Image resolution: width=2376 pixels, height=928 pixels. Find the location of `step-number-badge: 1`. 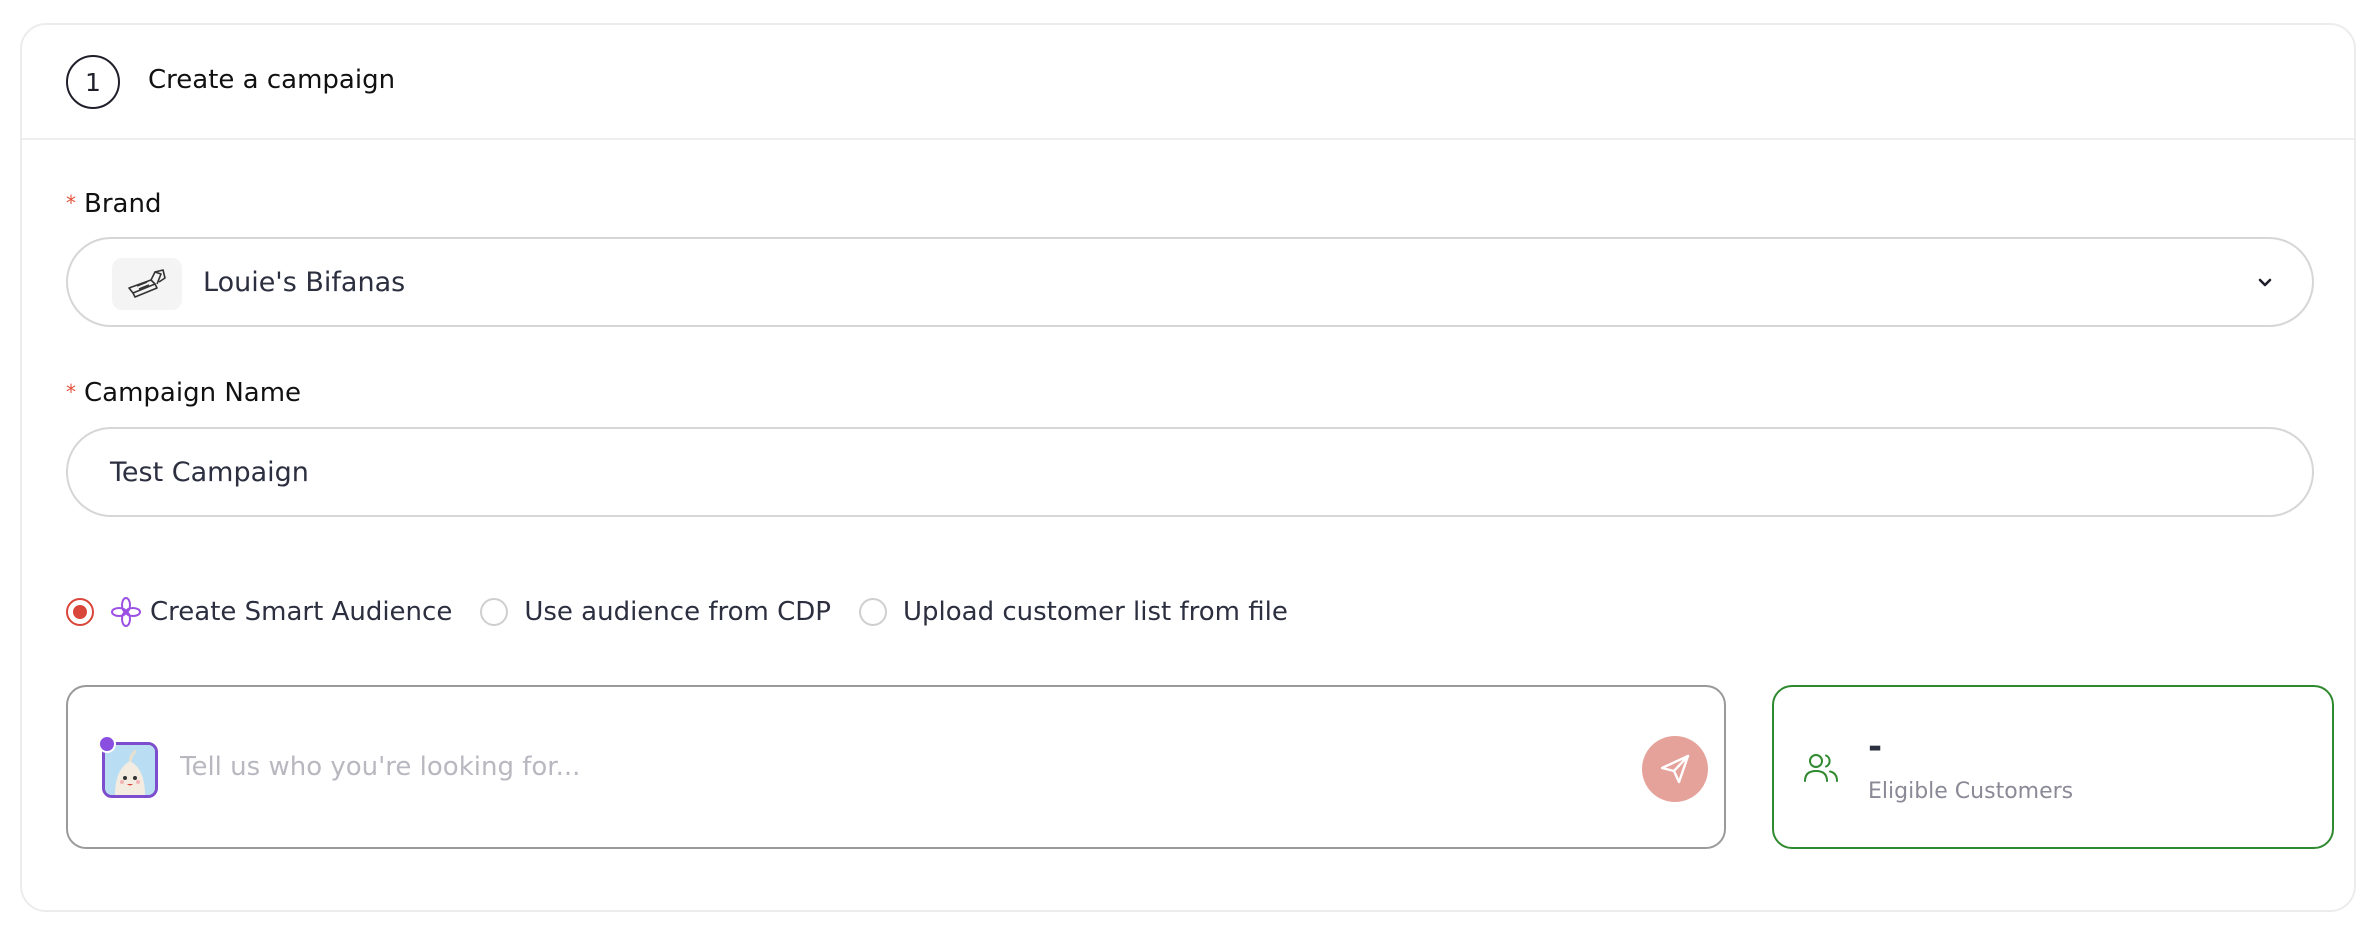

step-number-badge: 1 is located at coordinates (93, 82).